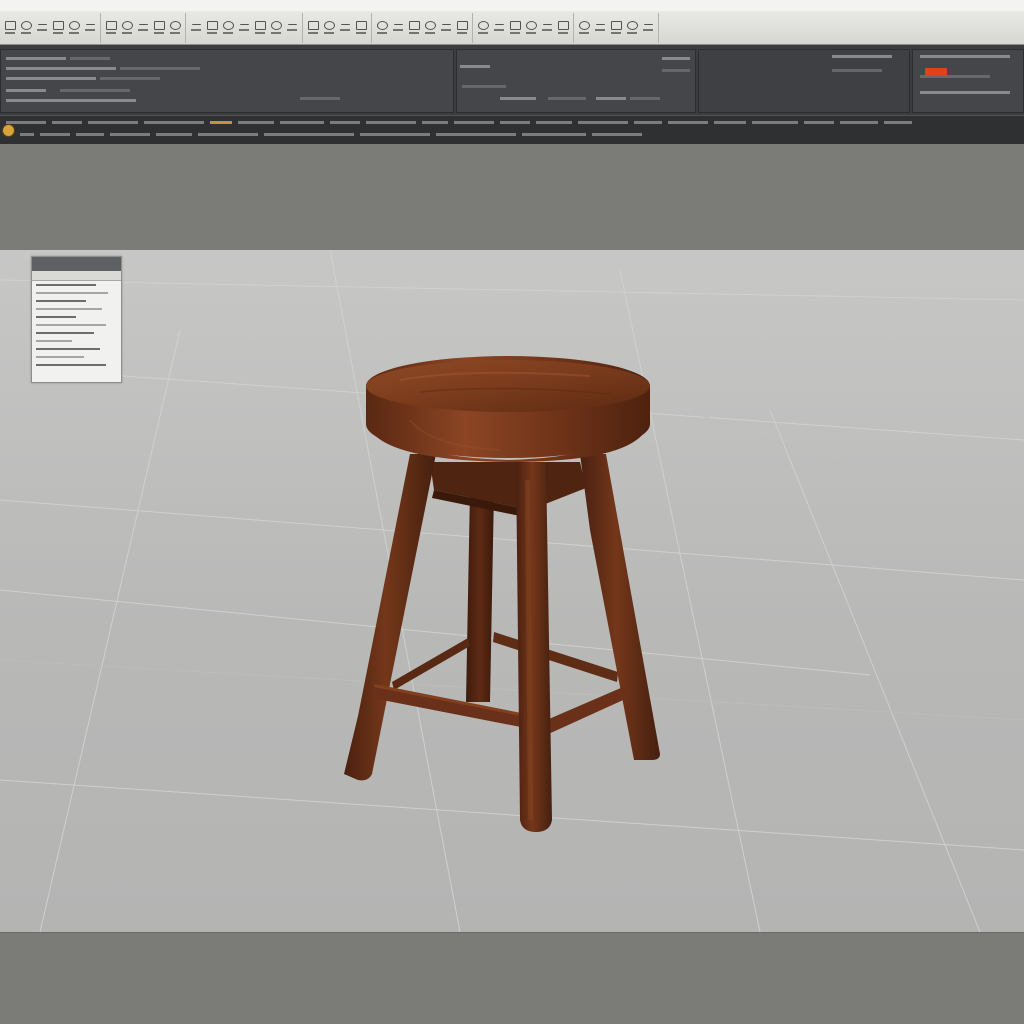  Describe the element at coordinates (65, 333) in the screenshot. I see `info-panel-value` at that location.